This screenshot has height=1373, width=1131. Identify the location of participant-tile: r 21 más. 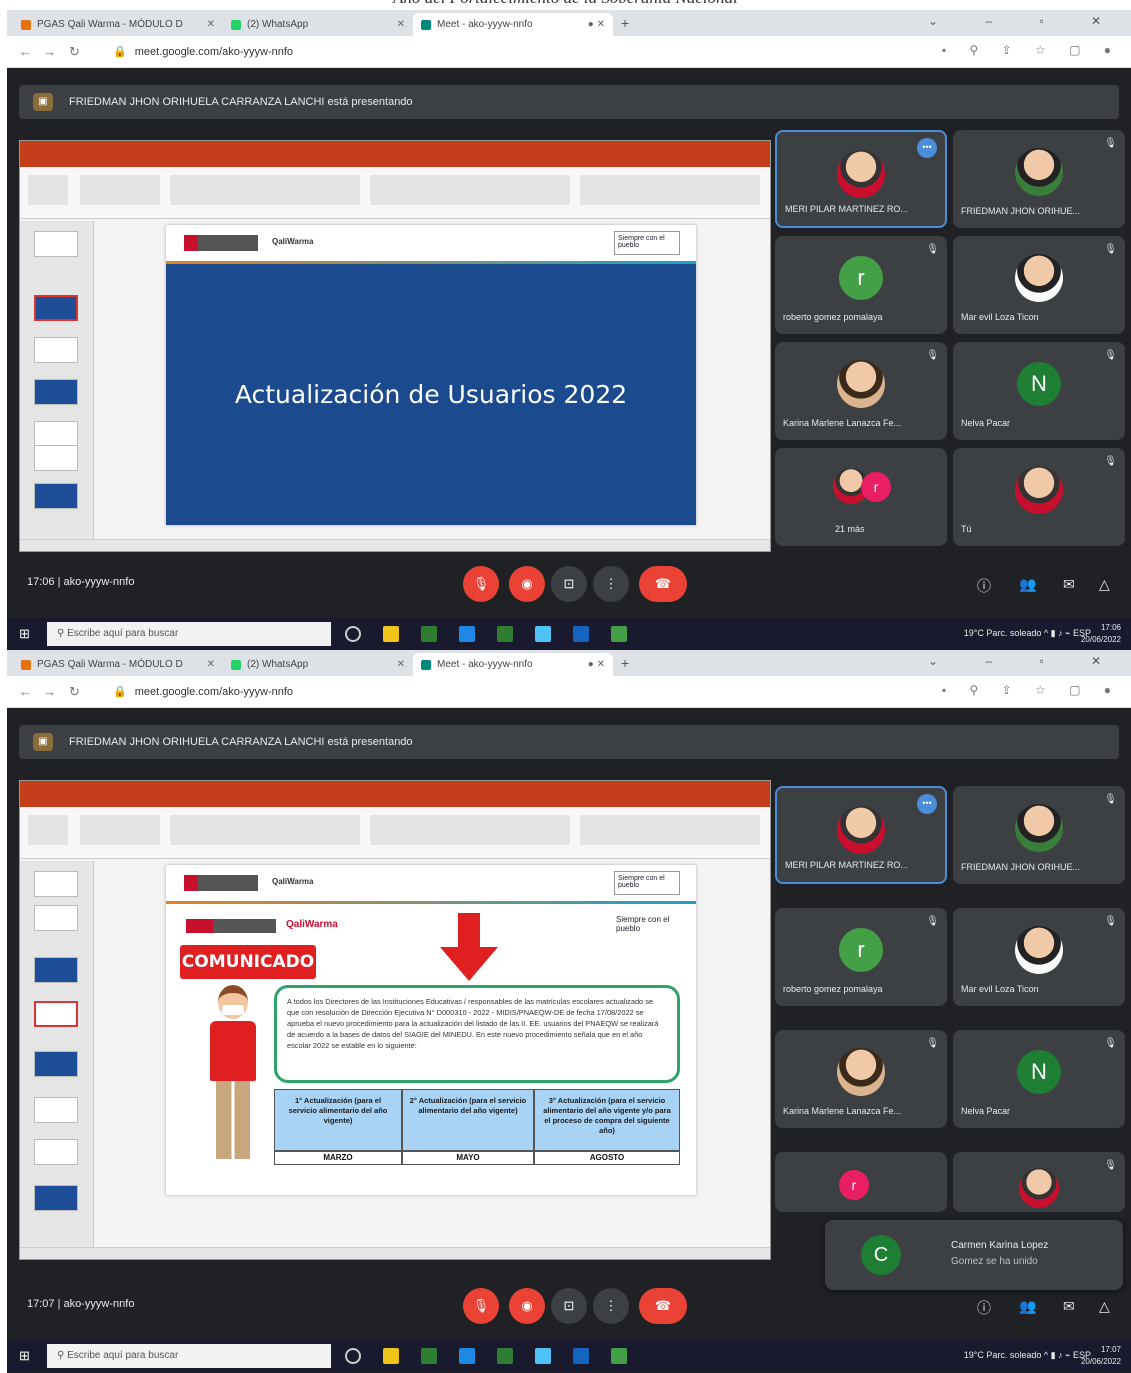
(861, 497).